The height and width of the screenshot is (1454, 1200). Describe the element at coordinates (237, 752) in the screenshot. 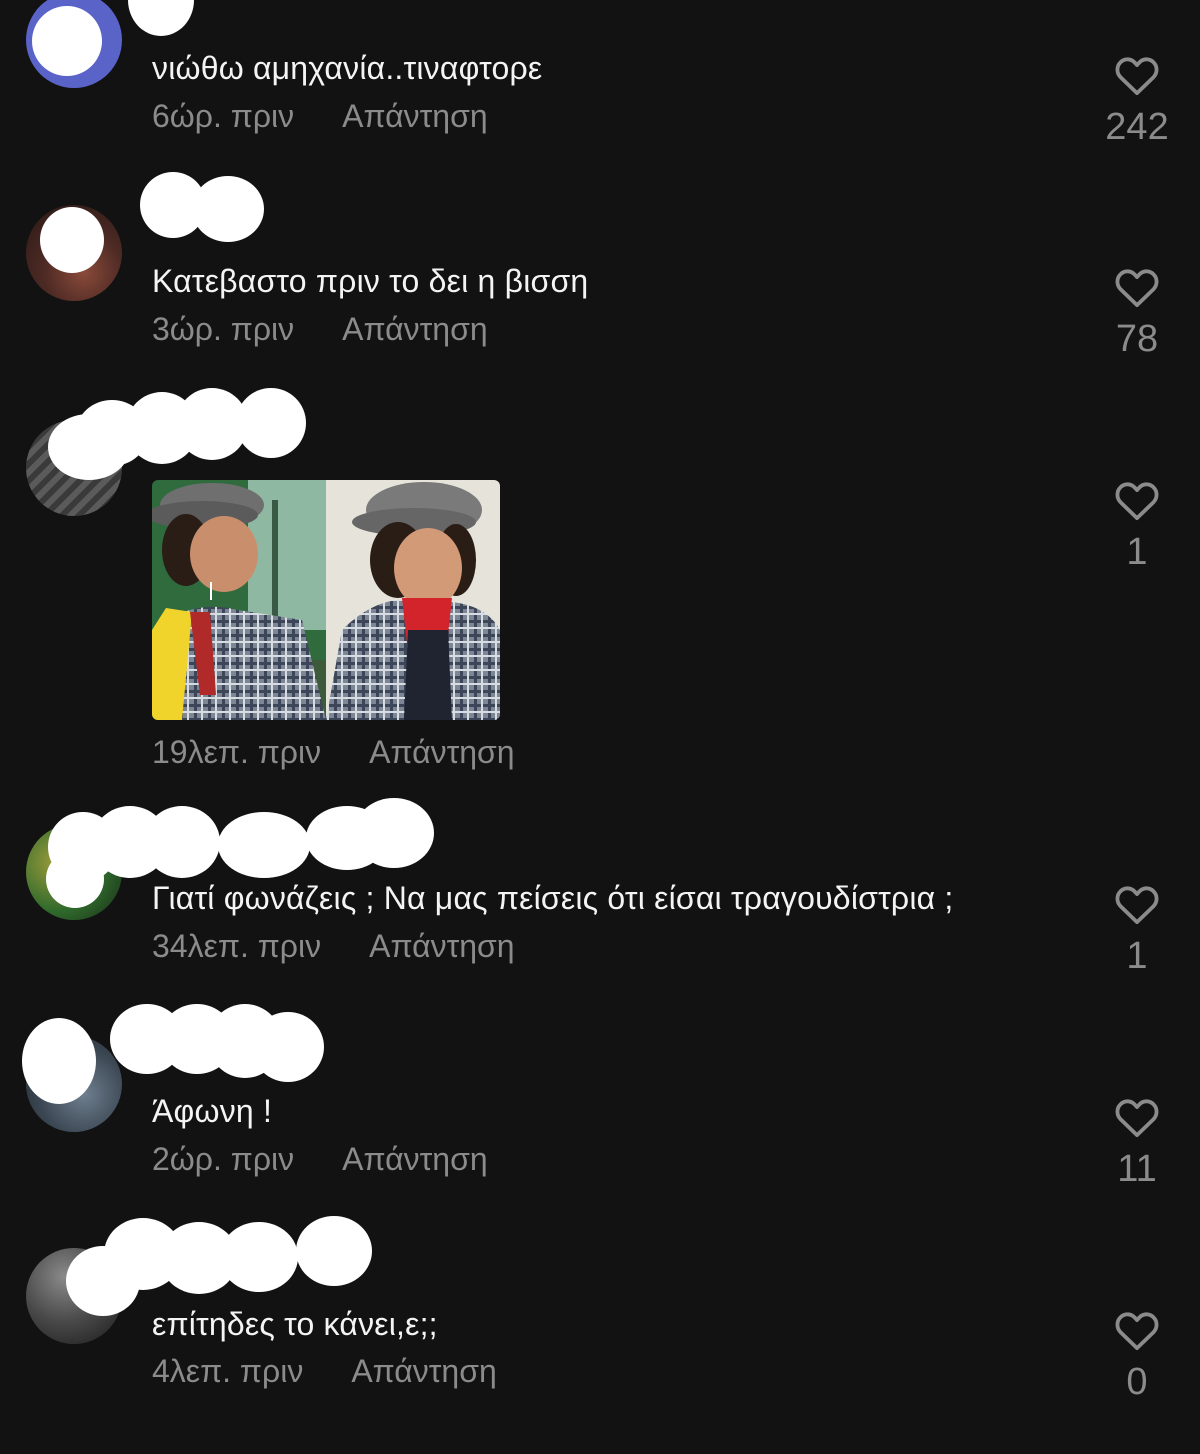

I see `comment-time: 19λεπ. πριν` at that location.